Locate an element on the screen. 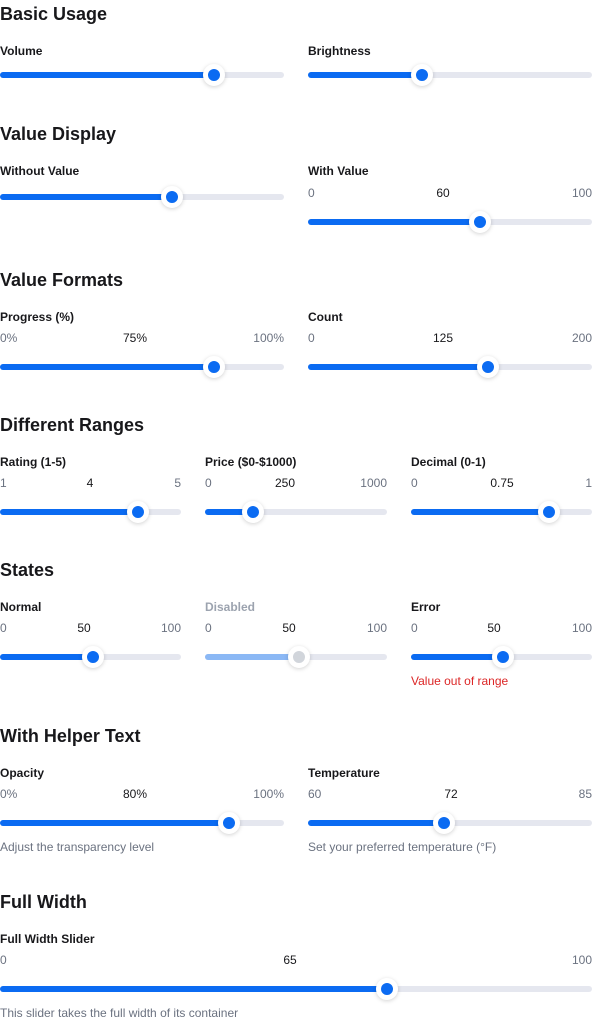 This screenshot has height=1022, width=592. rating-current: 4 is located at coordinates (90, 483).